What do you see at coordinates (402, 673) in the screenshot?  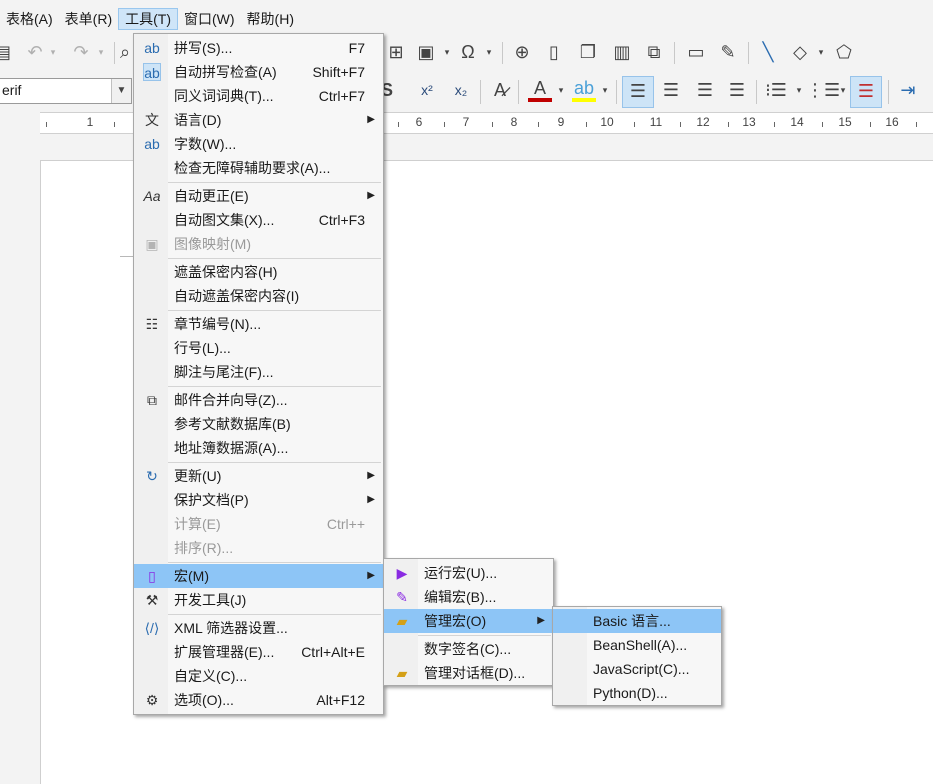 I see `organize-dialogs-icon: ▰` at bounding box center [402, 673].